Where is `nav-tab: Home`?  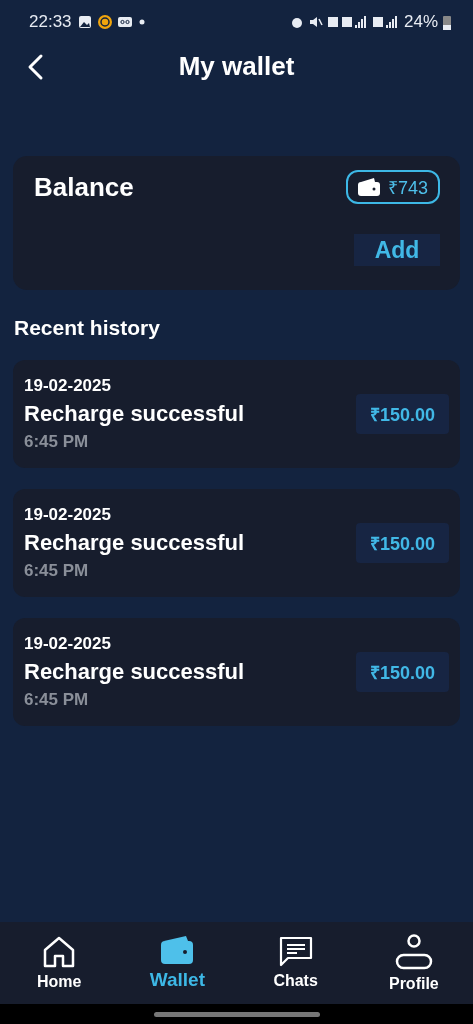
nav-tab: Home is located at coordinates (59, 963).